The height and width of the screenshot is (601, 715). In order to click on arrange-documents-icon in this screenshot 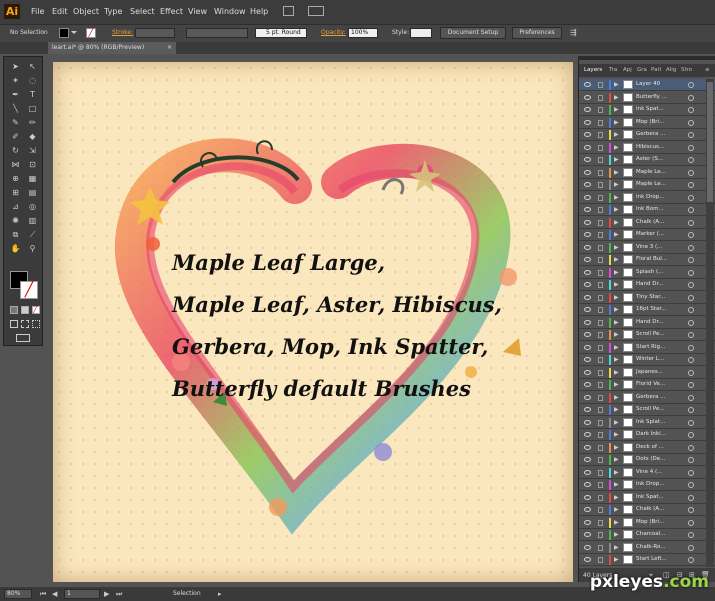, I will do `click(316, 11)`.